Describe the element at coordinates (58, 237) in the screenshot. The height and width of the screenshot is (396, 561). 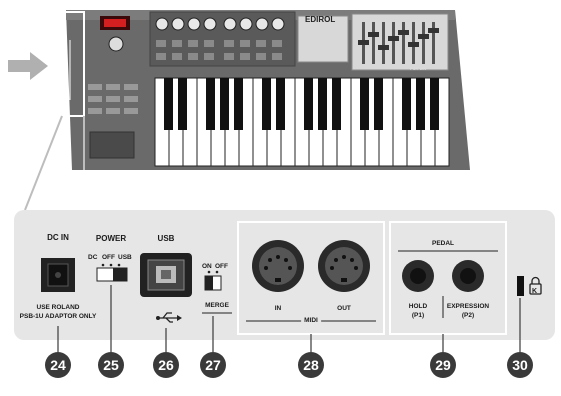
I see `dc-in-label: DC IN` at that location.